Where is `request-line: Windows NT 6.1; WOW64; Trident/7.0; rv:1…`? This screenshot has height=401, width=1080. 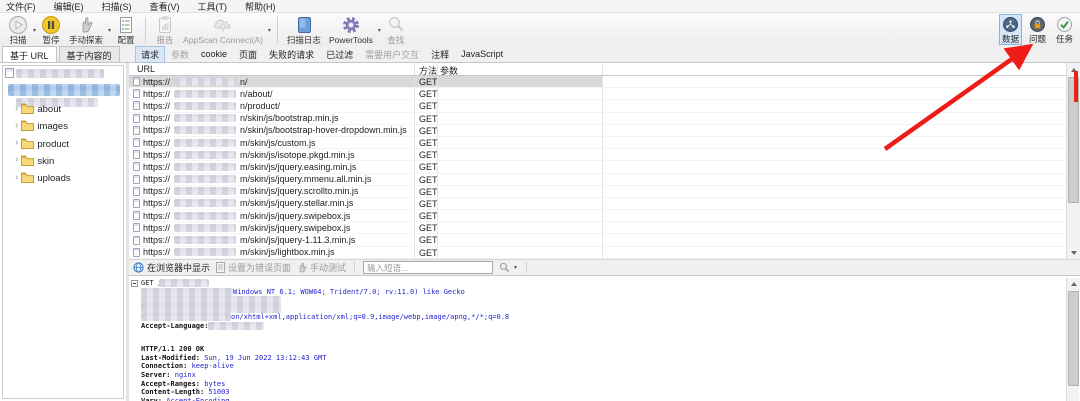
request-line: Windows NT 6.1; WOW64; Trident/7.0; rv:1… is located at coordinates (601, 292).